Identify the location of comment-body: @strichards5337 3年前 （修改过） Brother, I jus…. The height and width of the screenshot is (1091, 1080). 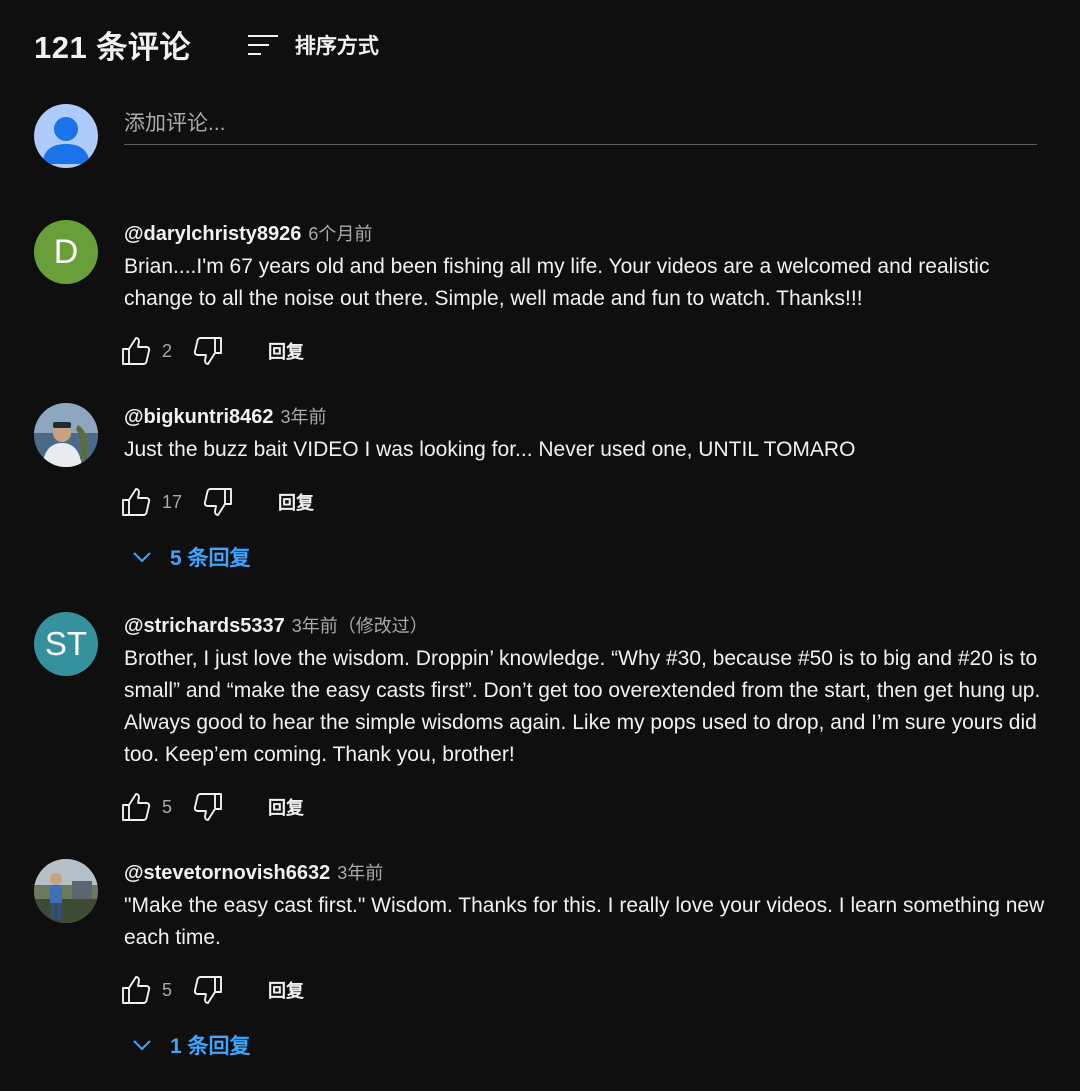
(594, 691).